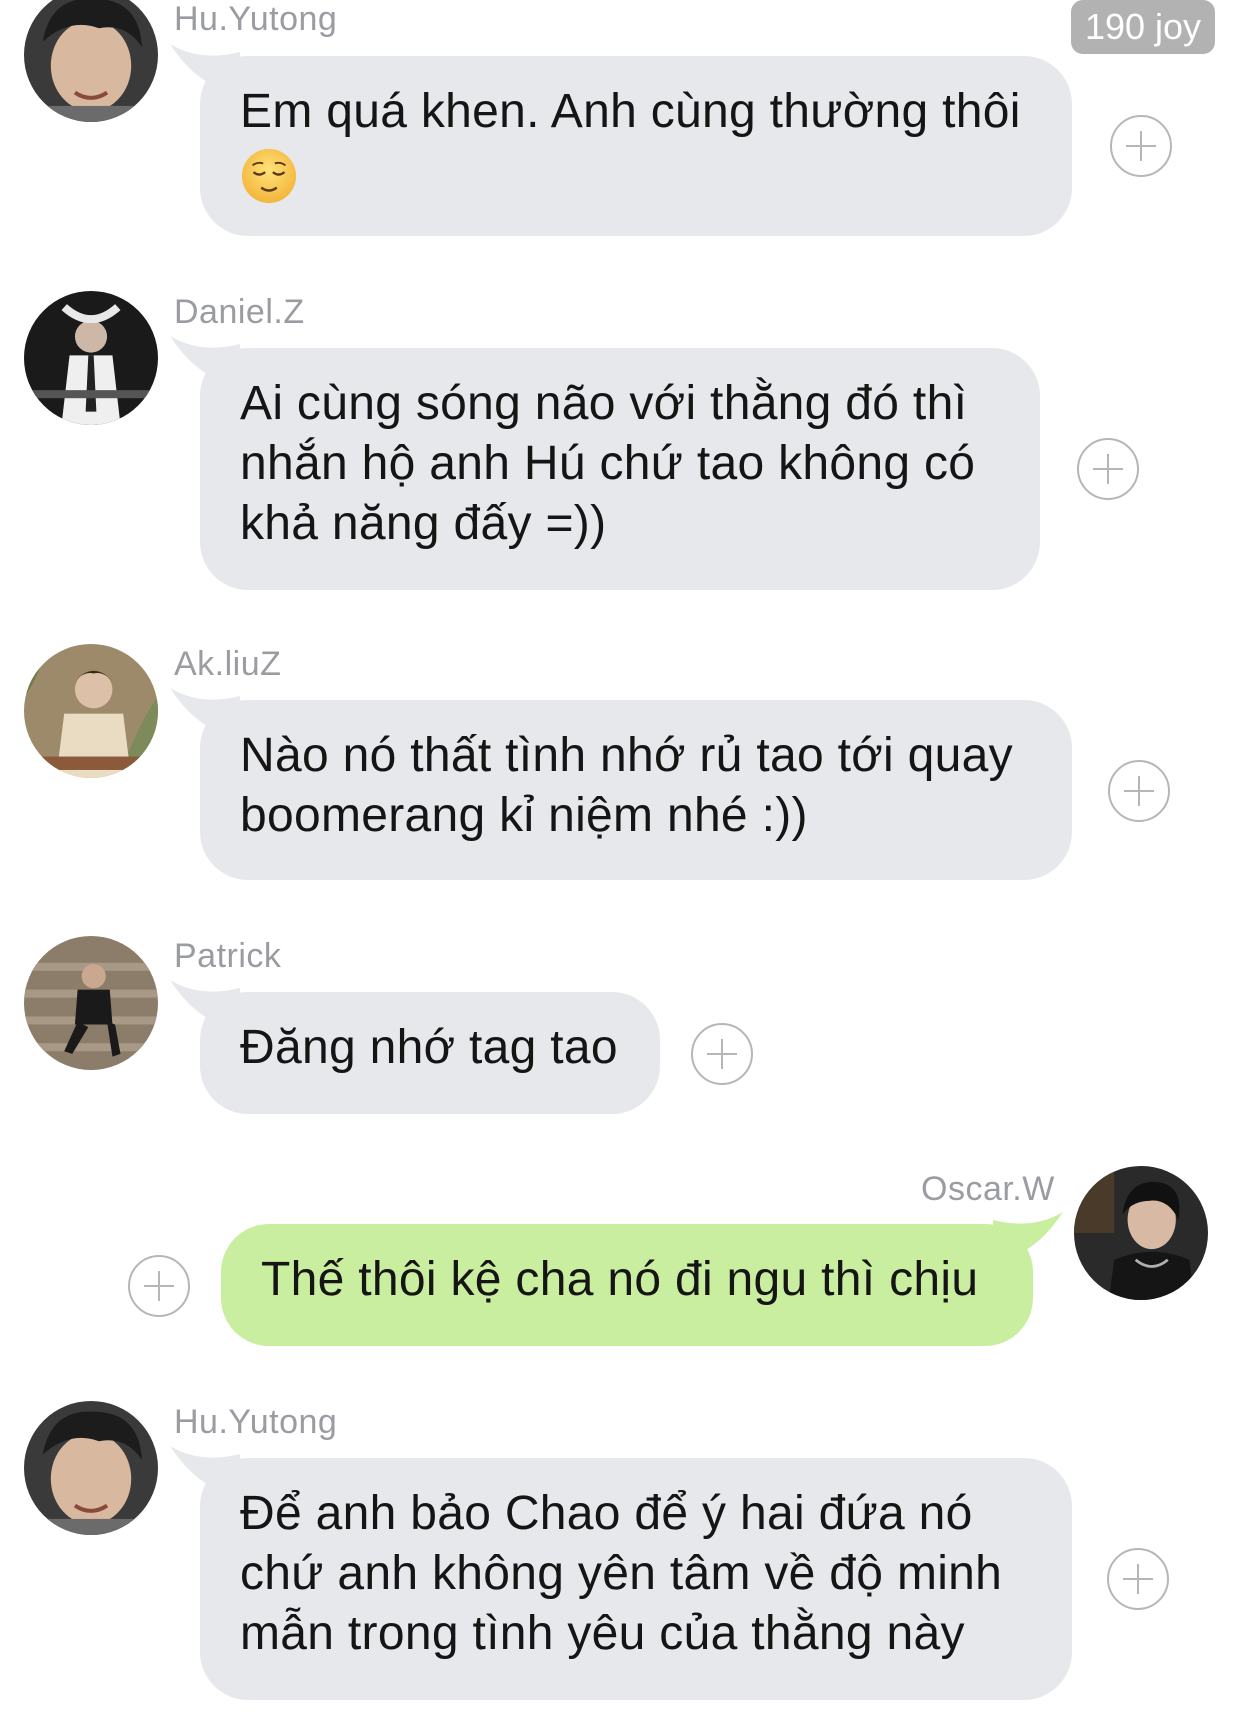 The height and width of the screenshot is (1735, 1242). I want to click on sender-name: Patrick, so click(228, 956).